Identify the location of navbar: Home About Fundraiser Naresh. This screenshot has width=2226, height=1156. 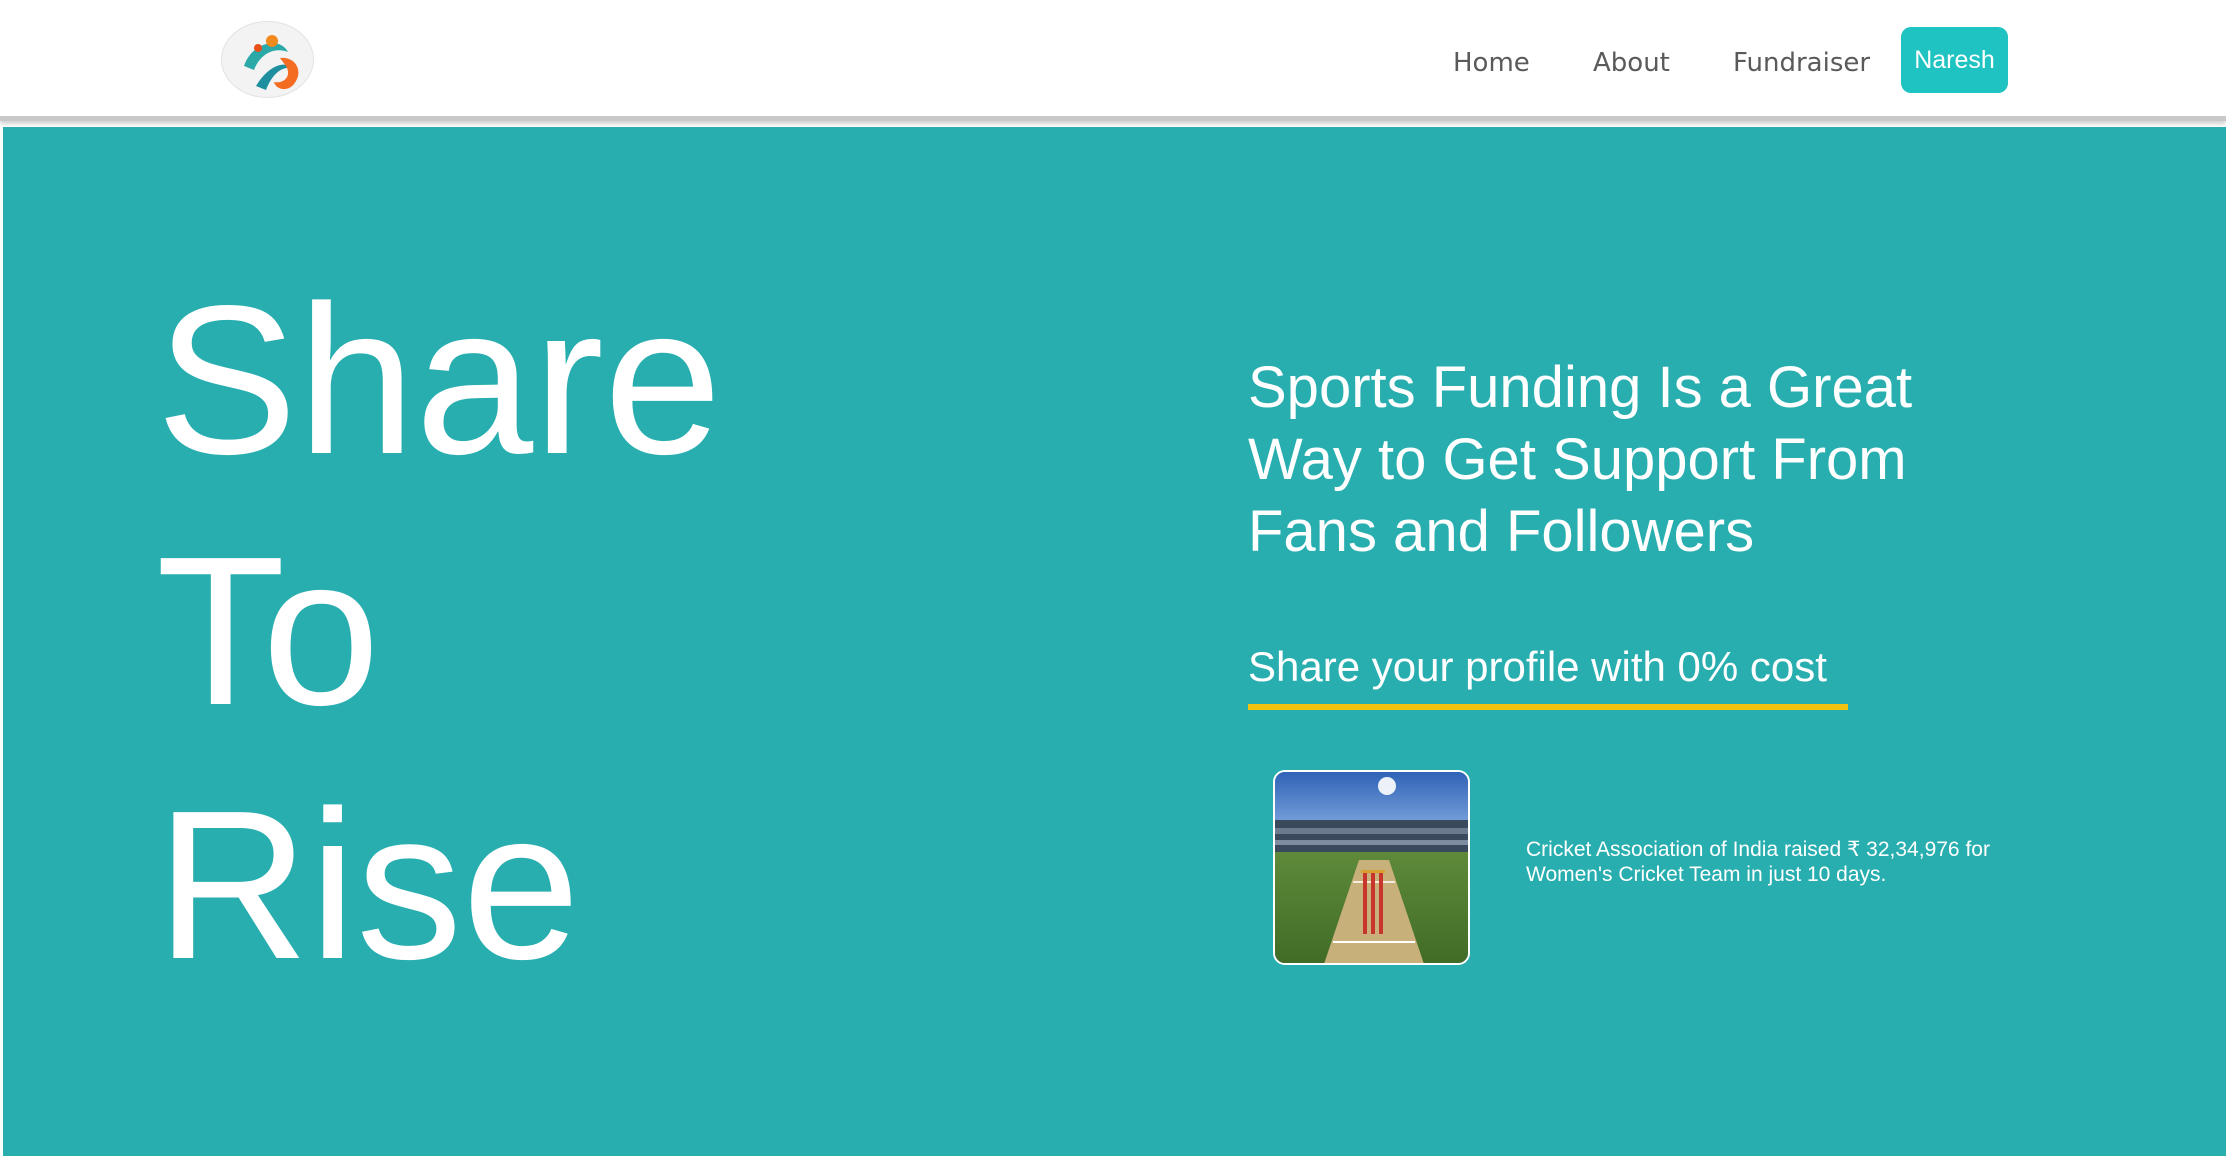
(1113, 60).